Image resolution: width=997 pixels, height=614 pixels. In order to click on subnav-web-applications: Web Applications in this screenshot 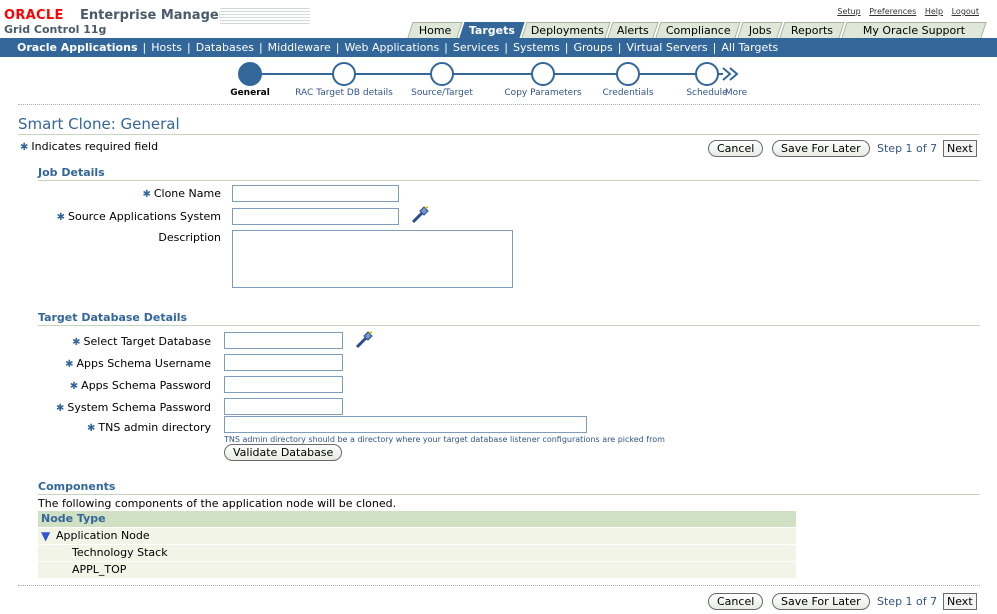, I will do `click(392, 47)`.